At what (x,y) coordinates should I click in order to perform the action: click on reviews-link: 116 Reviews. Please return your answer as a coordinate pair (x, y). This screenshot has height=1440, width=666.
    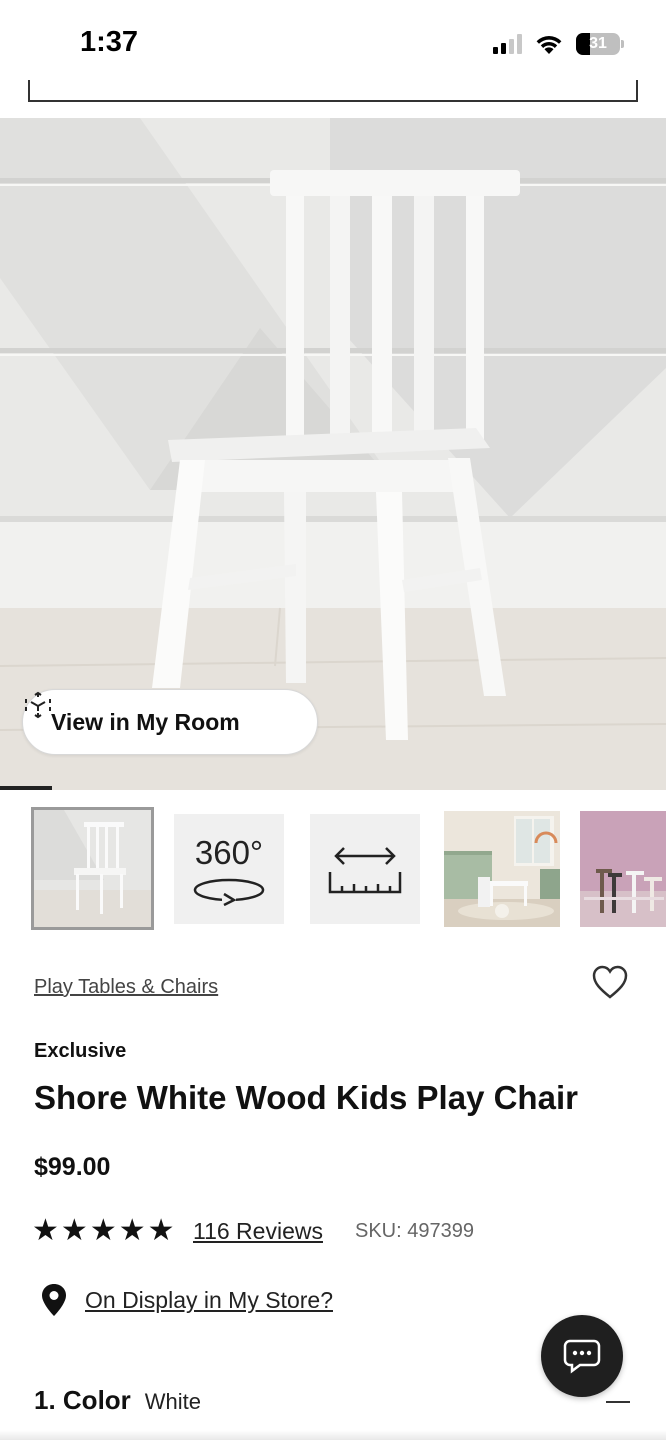
    Looking at the image, I should click on (258, 1231).